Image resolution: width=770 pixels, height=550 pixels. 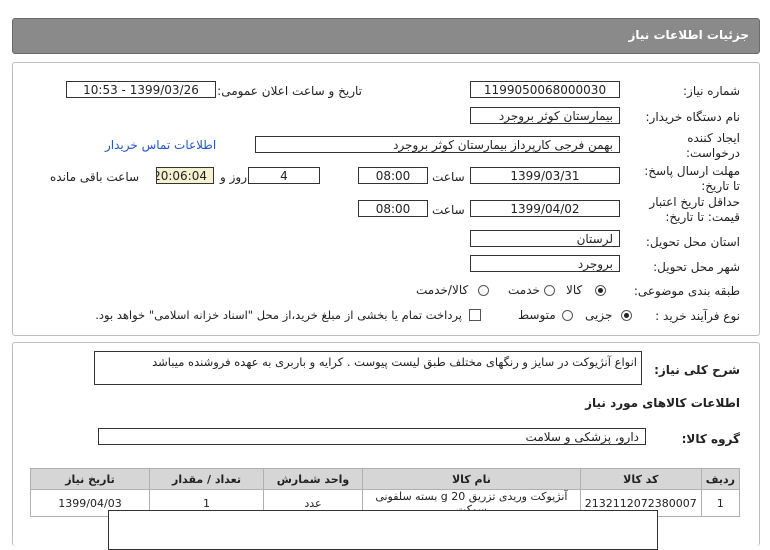 I want to click on validity-label-1: حداقل تاریخ اعتبار, so click(x=694, y=202).